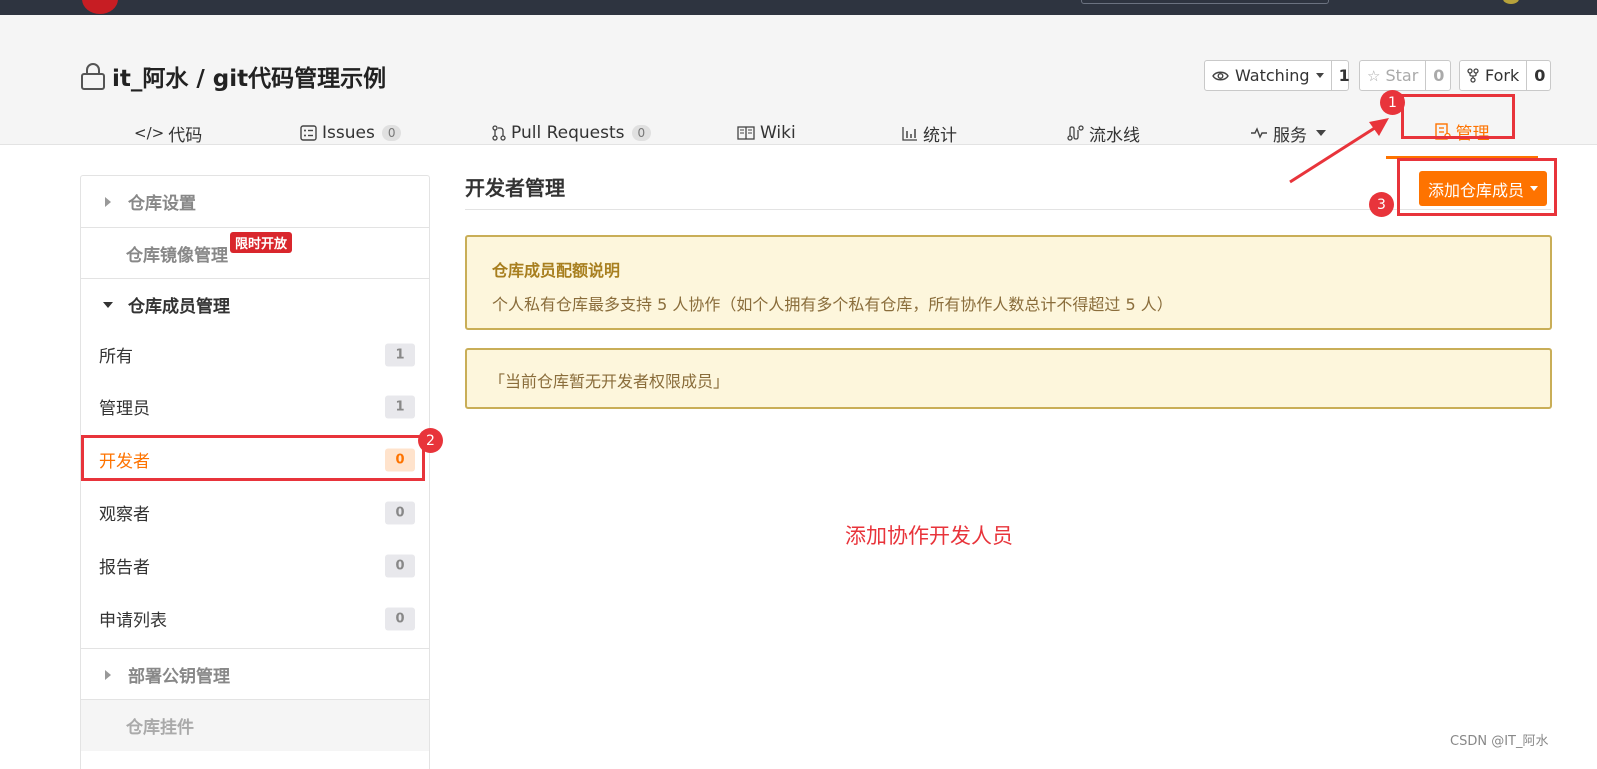 The width and height of the screenshot is (1597, 769). Describe the element at coordinates (1205, 2) in the screenshot. I see `search-input` at that location.